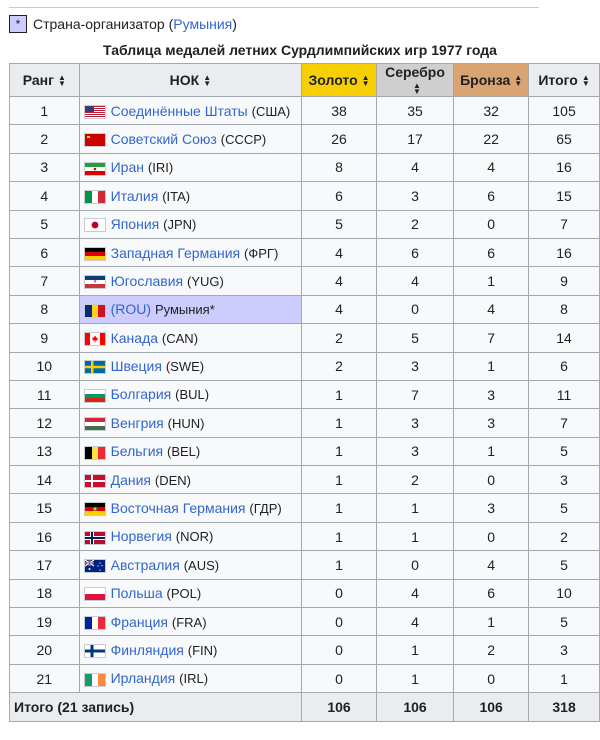  Describe the element at coordinates (339, 196) in the screenshot. I see `gold-cell: 6` at that location.